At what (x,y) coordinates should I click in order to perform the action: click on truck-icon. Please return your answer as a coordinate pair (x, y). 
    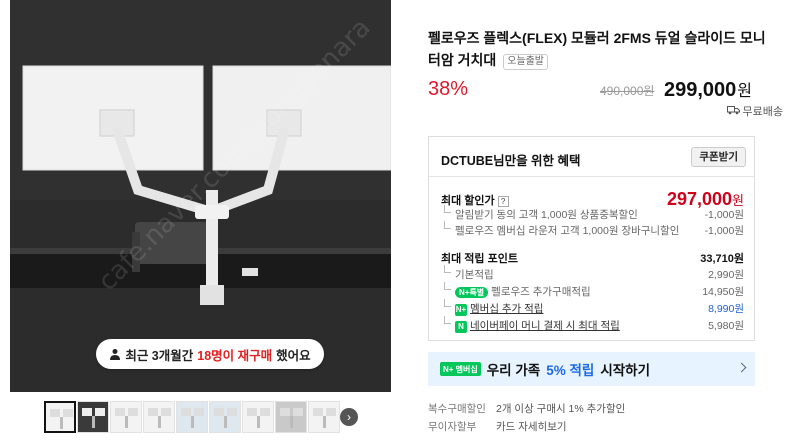
    Looking at the image, I should click on (733, 111).